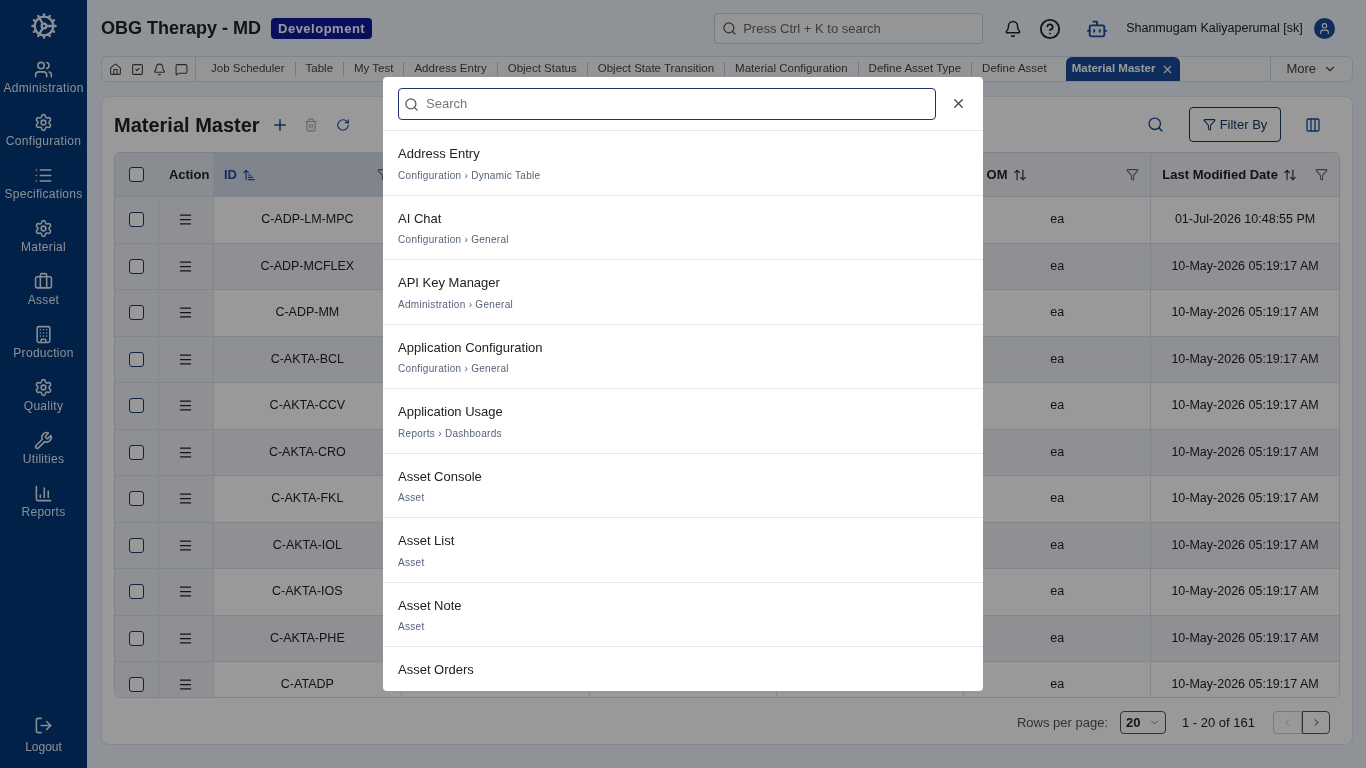 Image resolution: width=1366 pixels, height=768 pixels. Describe the element at coordinates (322, 28) in the screenshot. I see `environment-badge: Development` at that location.